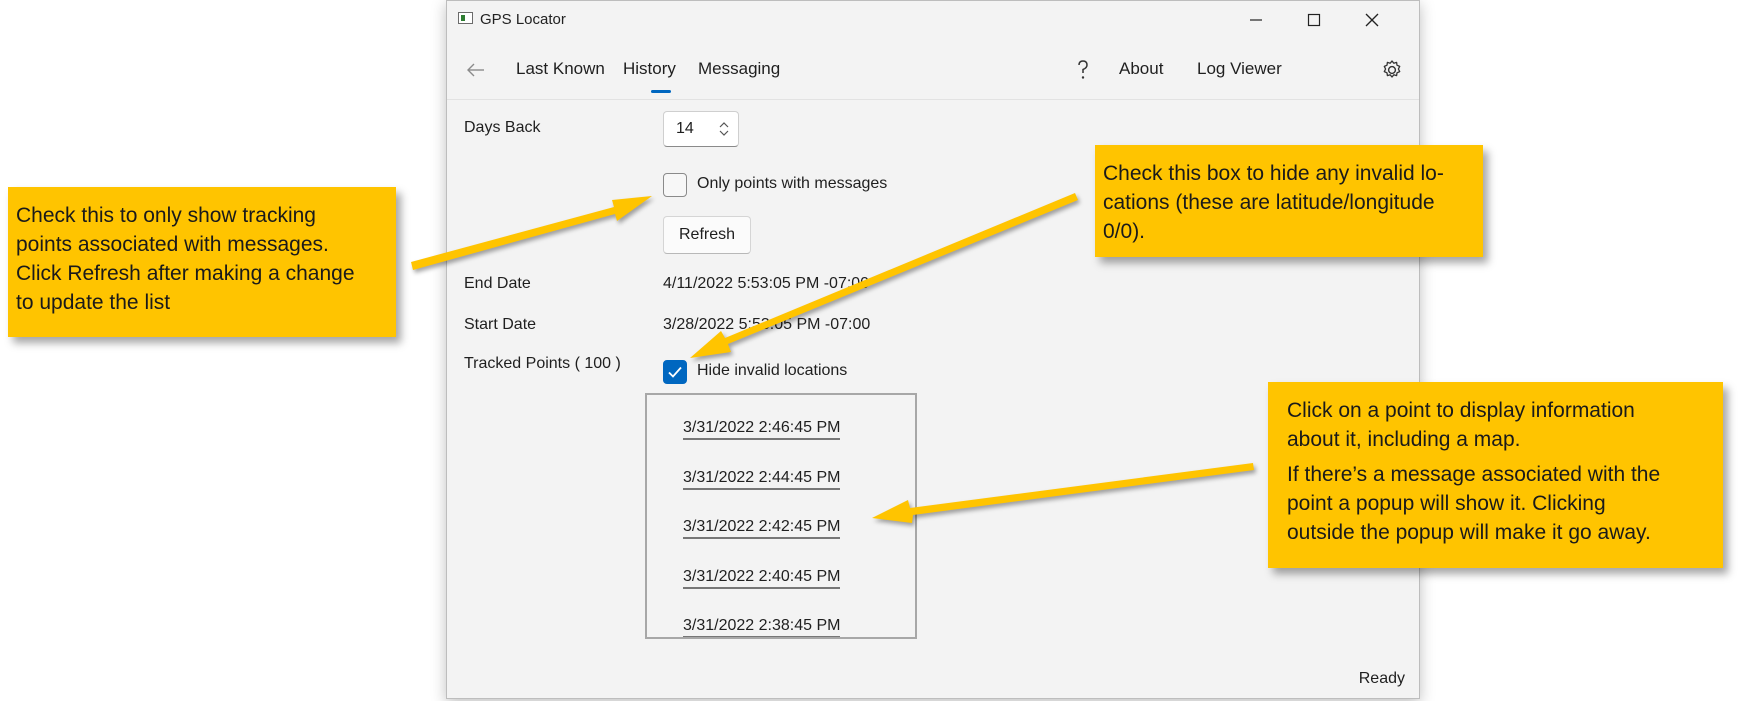  I want to click on callout-line: to update the list, so click(93, 302).